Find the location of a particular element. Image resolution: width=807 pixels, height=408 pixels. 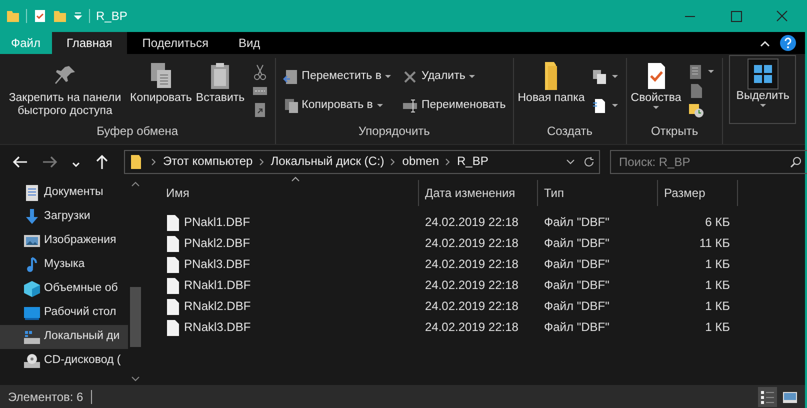

ribbon-button: Переименовать is located at coordinates (454, 105).